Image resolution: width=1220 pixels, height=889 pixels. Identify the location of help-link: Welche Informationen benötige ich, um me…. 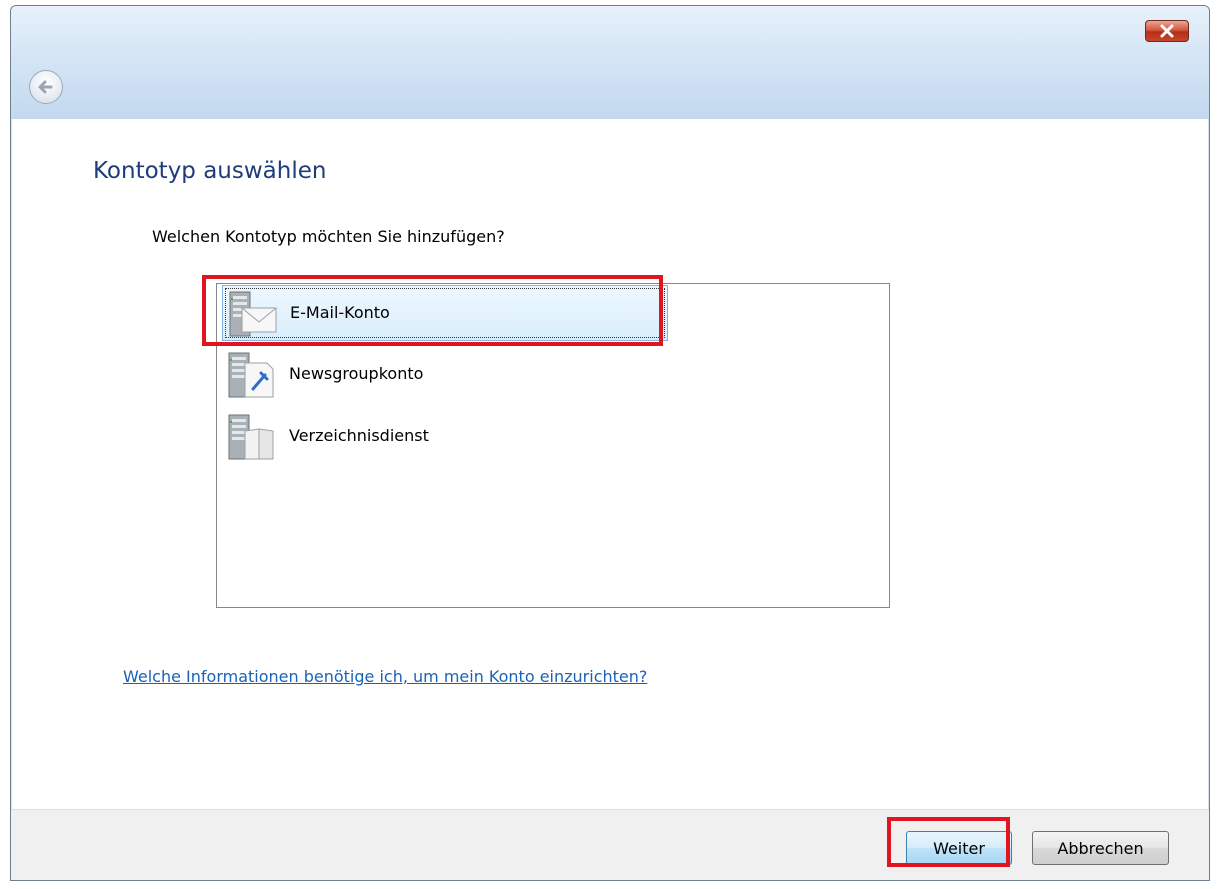
(385, 676).